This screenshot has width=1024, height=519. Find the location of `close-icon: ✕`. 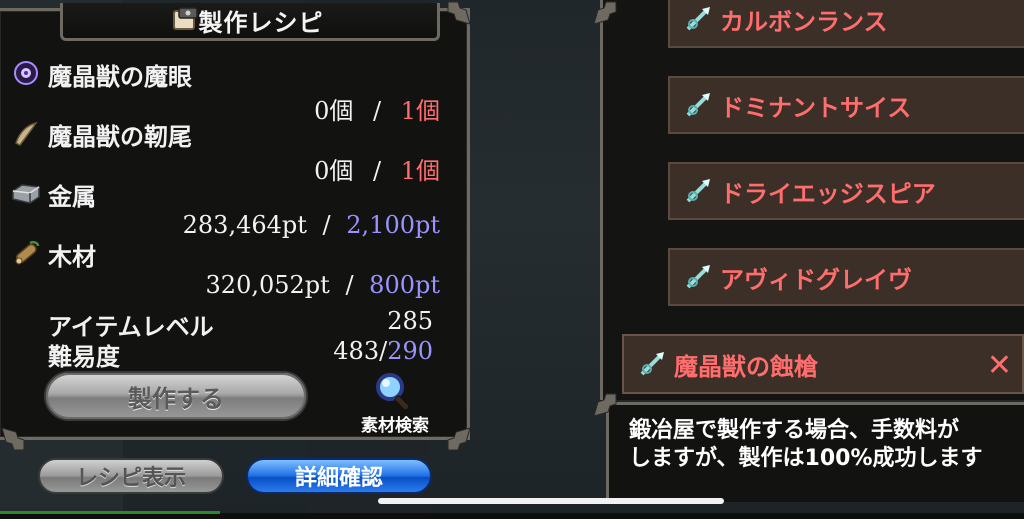

close-icon: ✕ is located at coordinates (999, 365).